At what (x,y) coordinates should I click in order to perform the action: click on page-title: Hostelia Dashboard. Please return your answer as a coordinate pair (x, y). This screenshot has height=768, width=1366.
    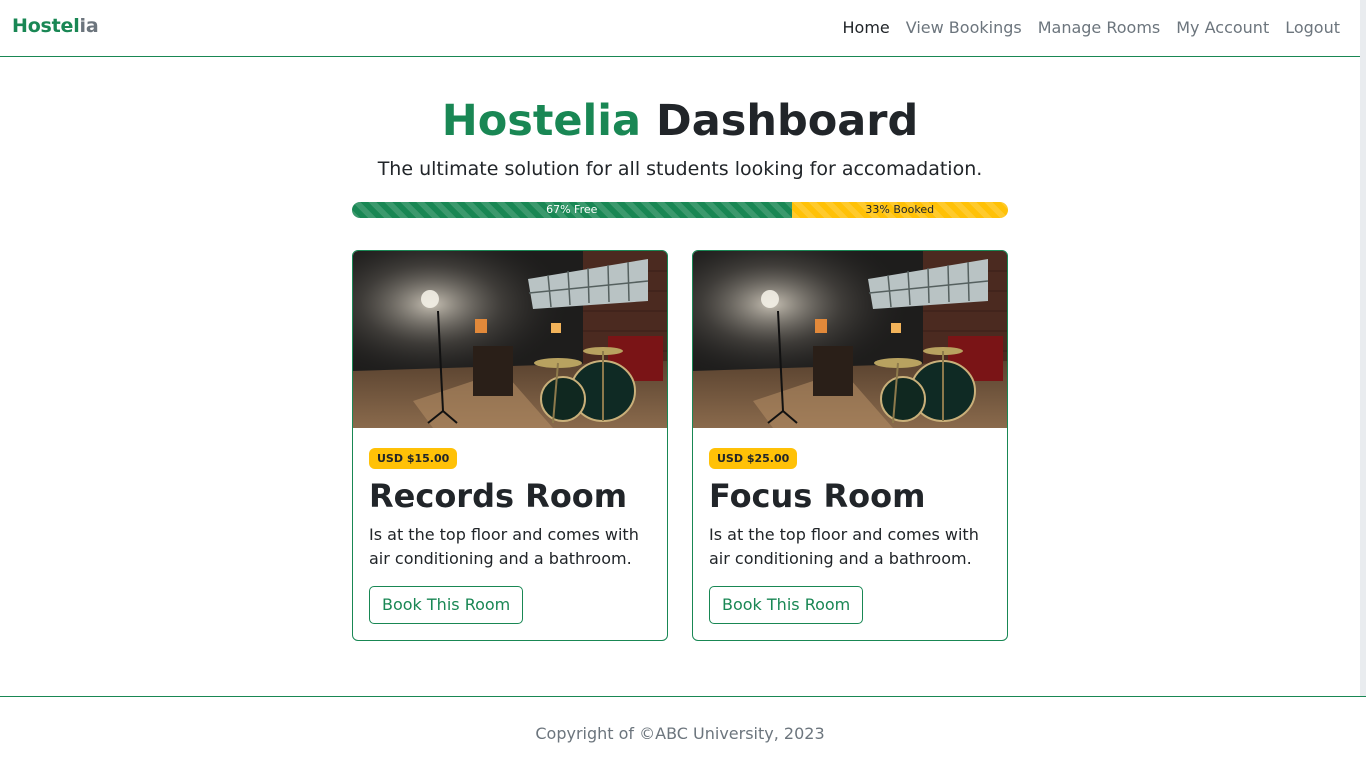
    Looking at the image, I should click on (680, 121).